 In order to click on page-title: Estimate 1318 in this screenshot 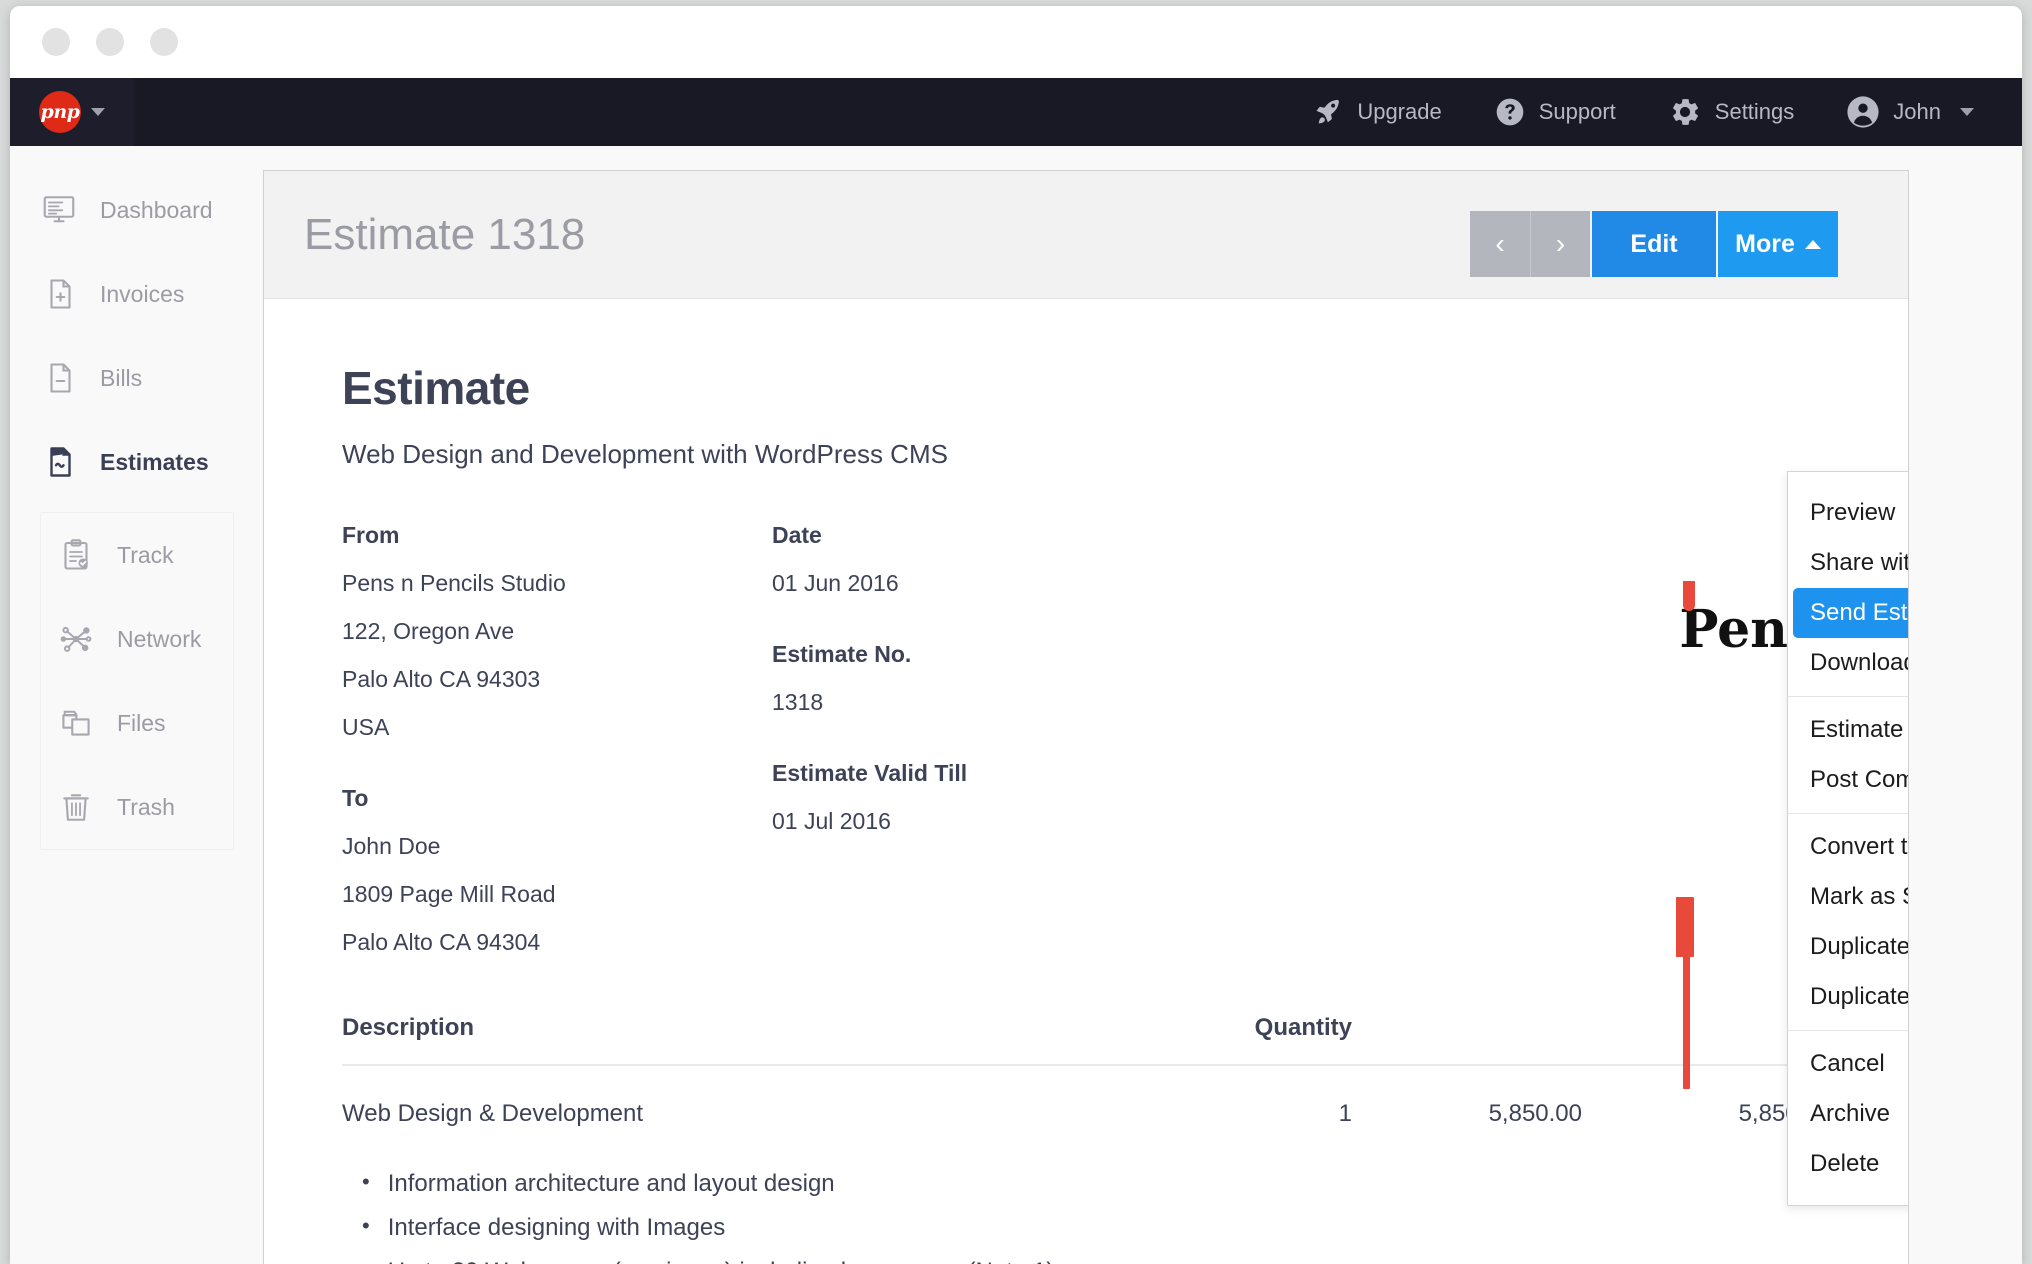, I will do `click(445, 234)`.